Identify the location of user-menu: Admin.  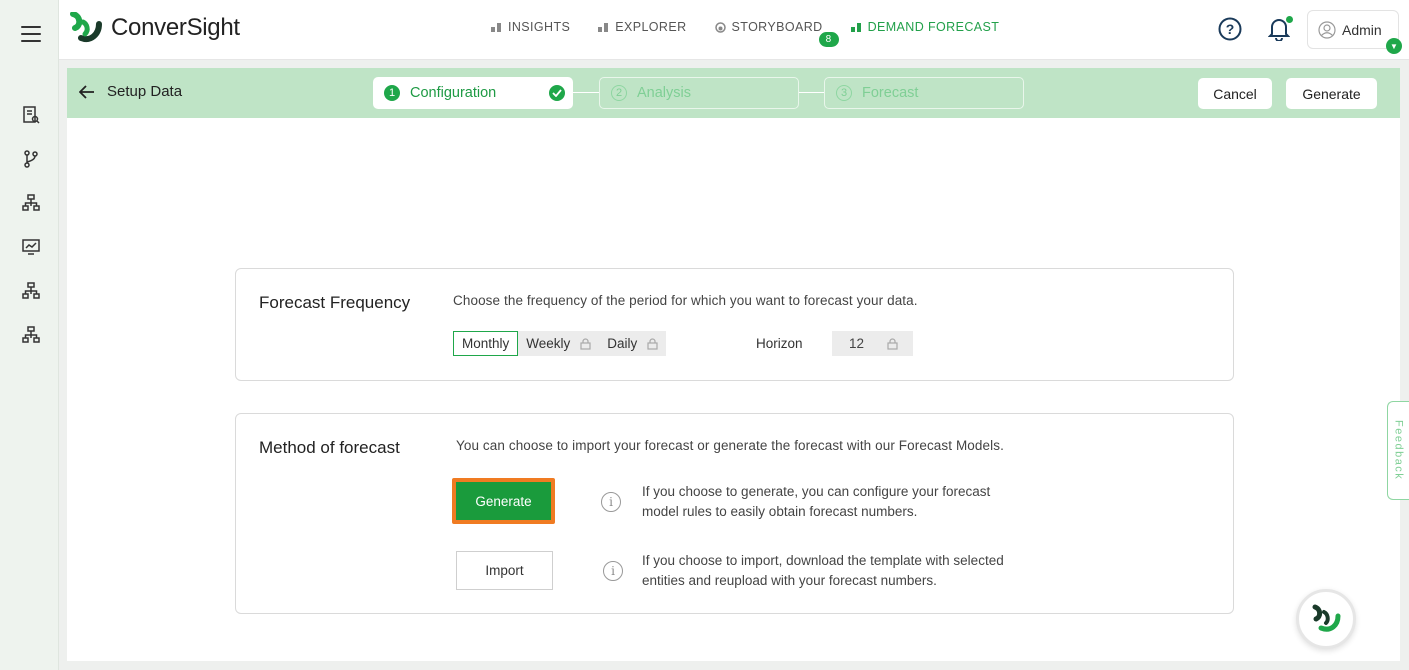
(1353, 29).